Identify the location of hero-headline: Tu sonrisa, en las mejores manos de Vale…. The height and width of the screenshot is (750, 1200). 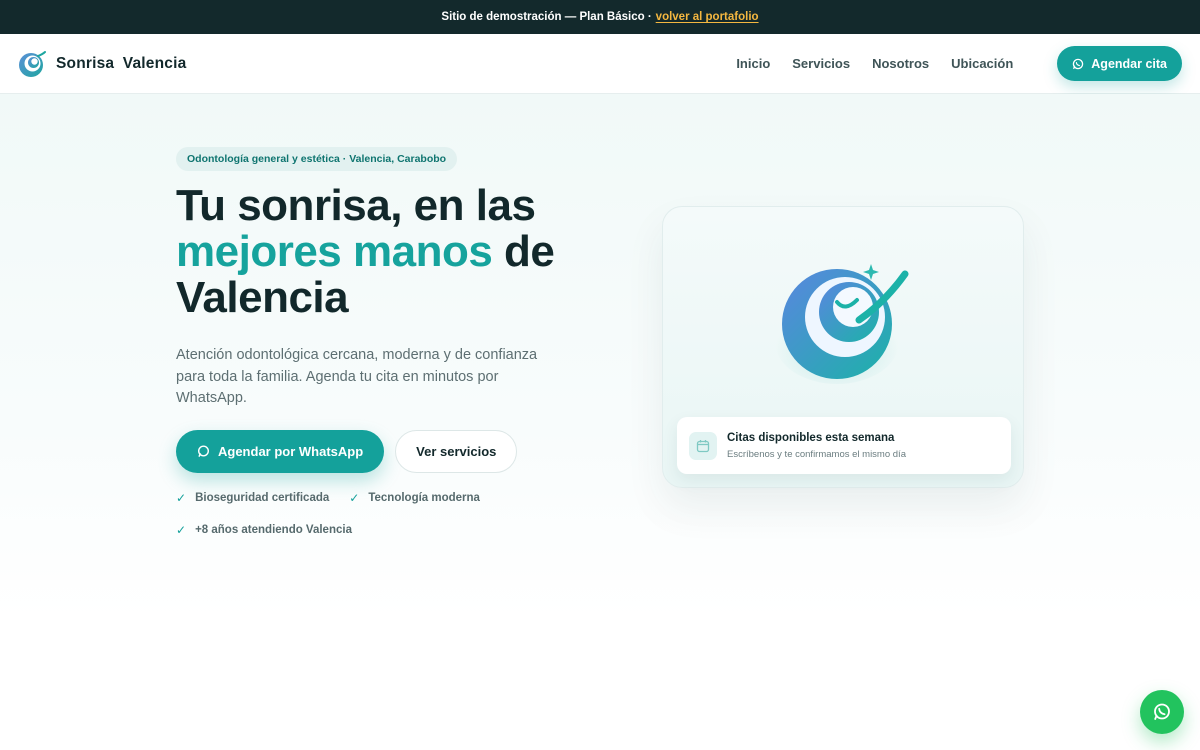
(376, 252).